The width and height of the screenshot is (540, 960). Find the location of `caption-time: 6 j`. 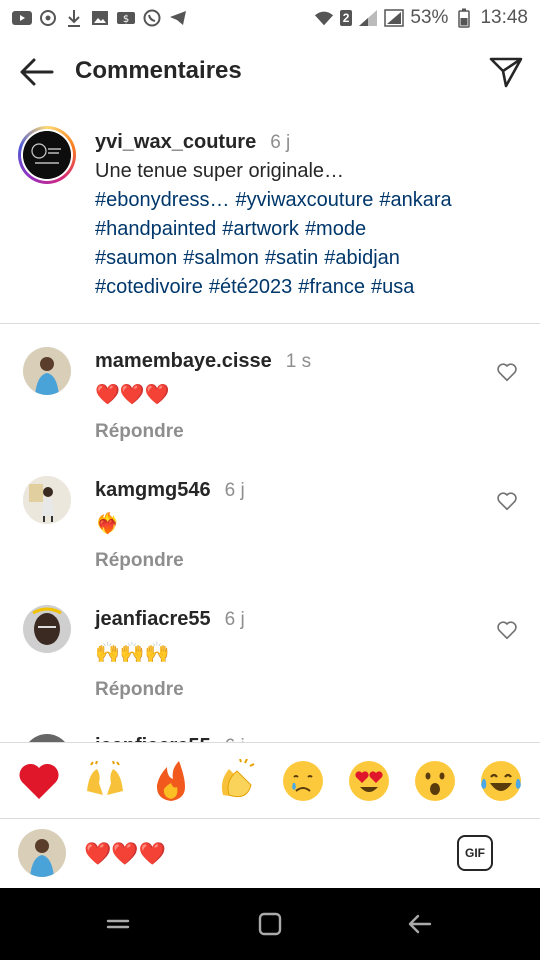

caption-time: 6 j is located at coordinates (280, 142).